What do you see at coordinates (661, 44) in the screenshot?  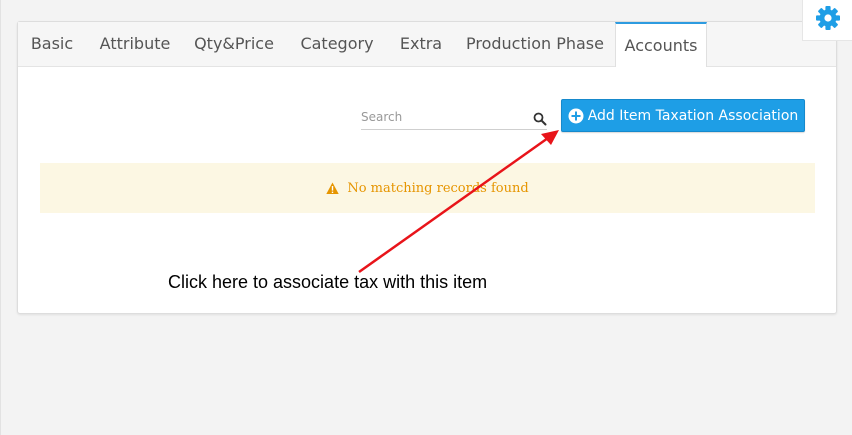 I see `tab-accounts: Accounts` at bounding box center [661, 44].